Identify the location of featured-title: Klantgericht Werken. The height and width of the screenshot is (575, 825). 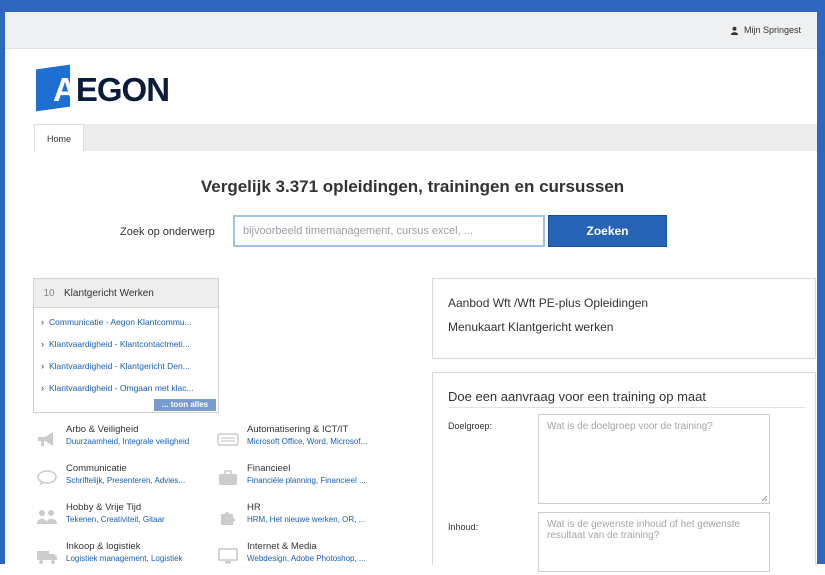
(109, 293).